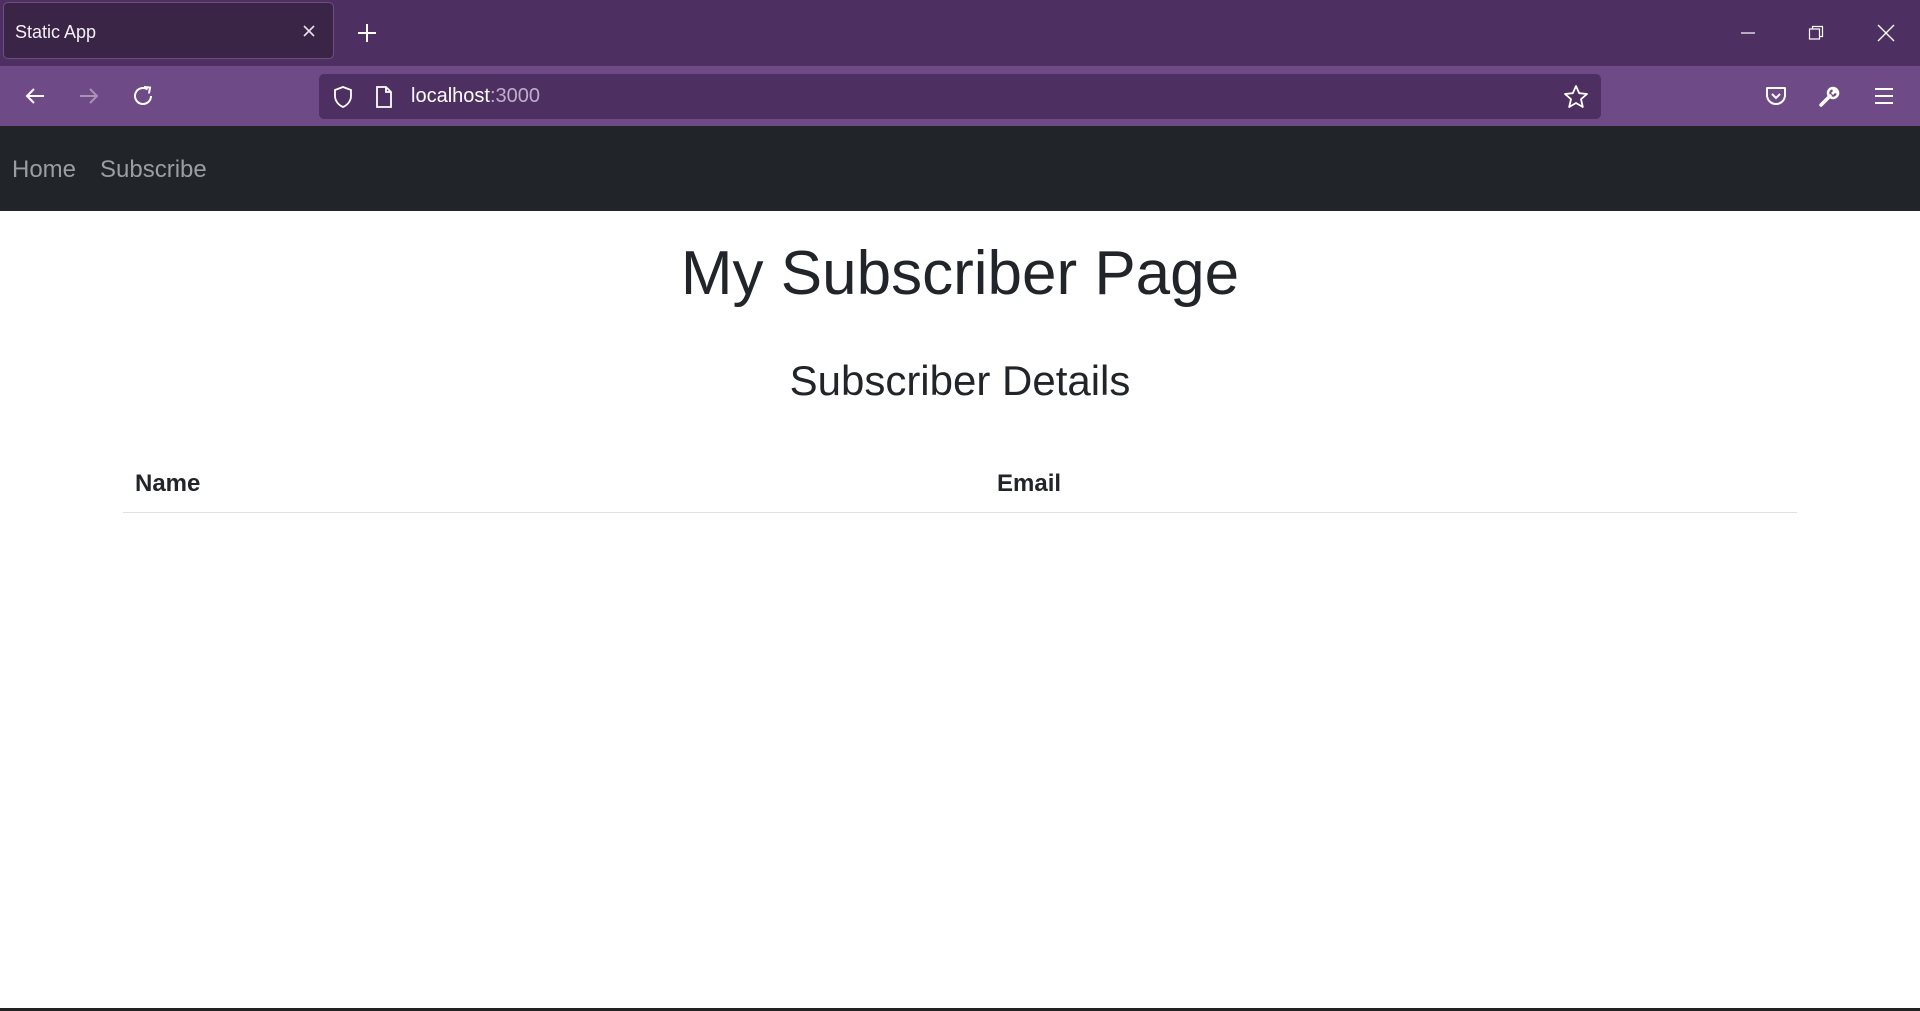 The height and width of the screenshot is (1011, 1920). Describe the element at coordinates (153, 170) in the screenshot. I see `nav-link-subscribe: Subscribe` at that location.